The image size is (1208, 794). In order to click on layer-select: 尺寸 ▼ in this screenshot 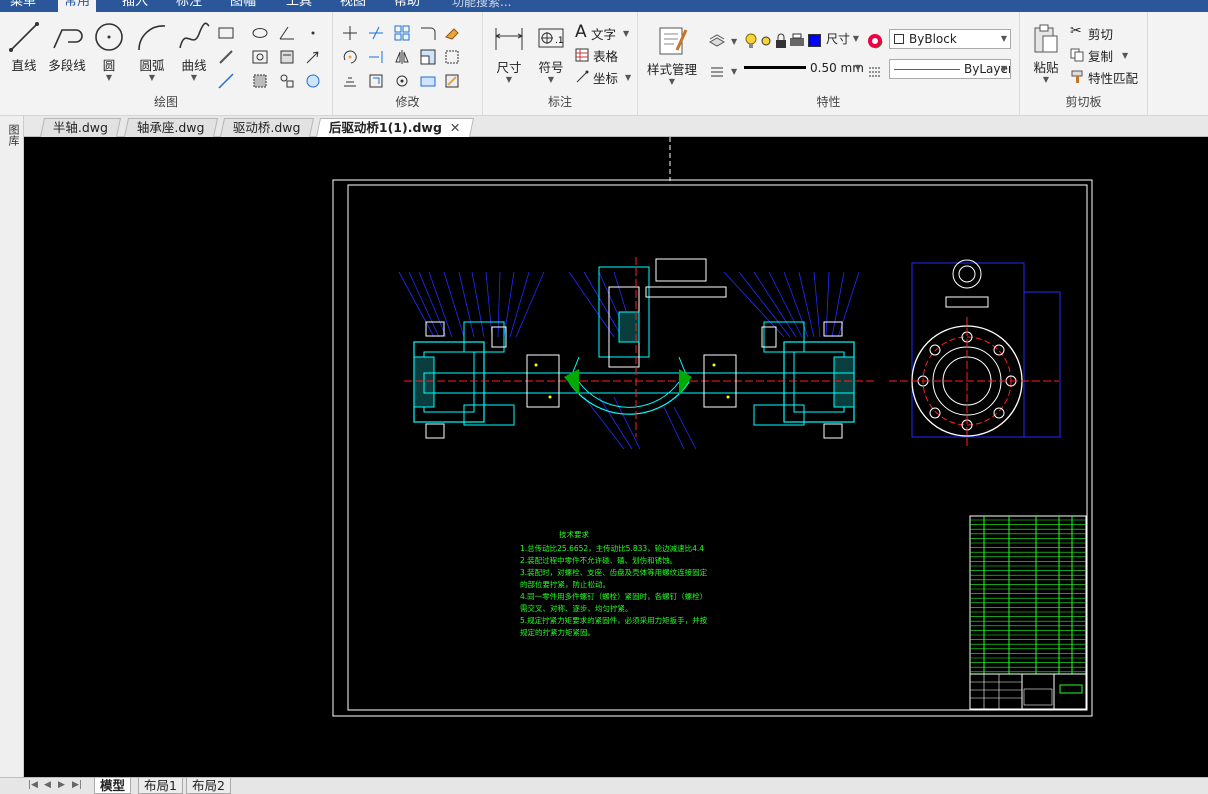, I will do `click(842, 40)`.